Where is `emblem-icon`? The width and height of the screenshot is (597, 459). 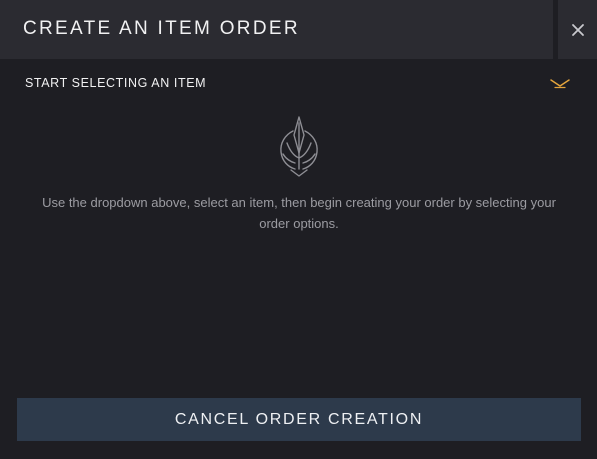
emblem-icon is located at coordinates (299, 146).